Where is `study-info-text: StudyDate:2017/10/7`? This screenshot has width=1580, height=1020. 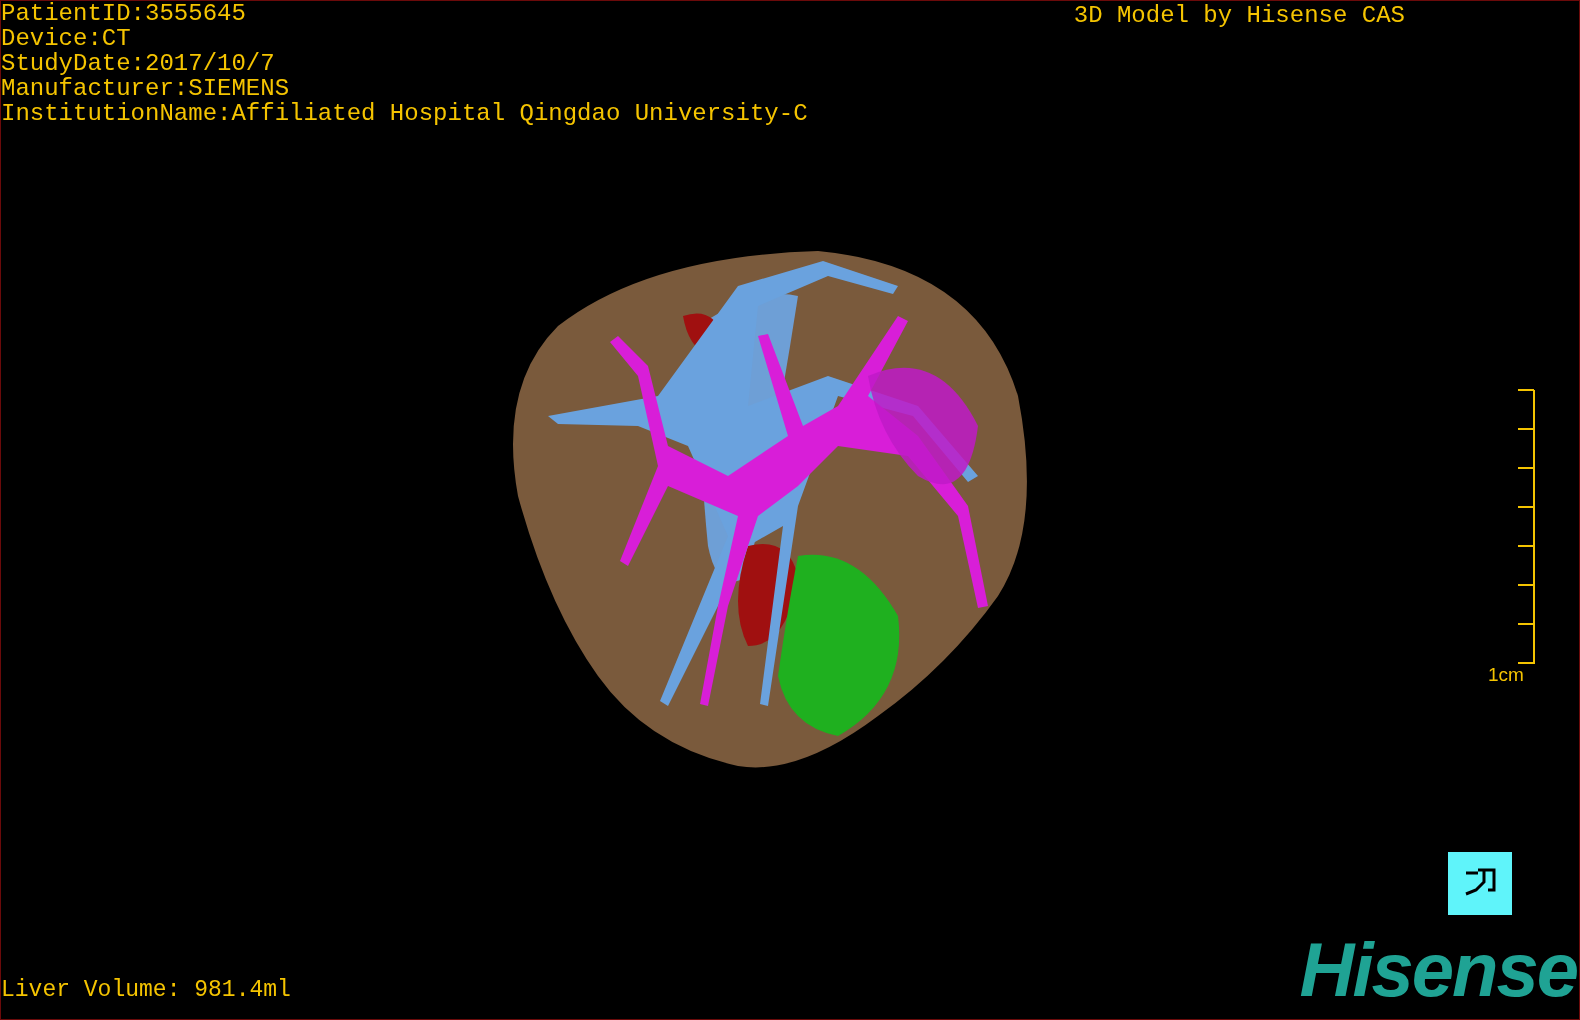 study-info-text: StudyDate:2017/10/7 is located at coordinates (138, 63).